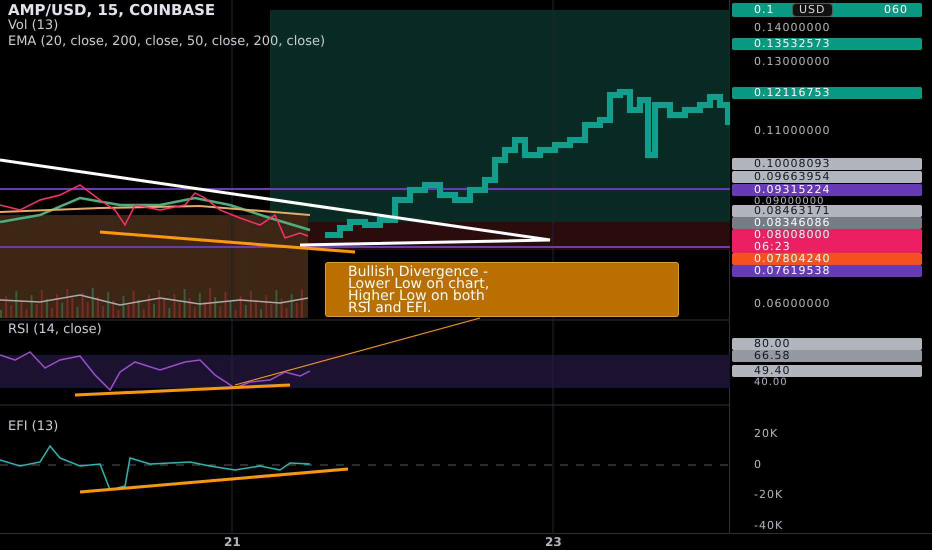 This screenshot has width=932, height=550. What do you see at coordinates (827, 356) in the screenshot?
I see `price-marker-label: 66.58` at bounding box center [827, 356].